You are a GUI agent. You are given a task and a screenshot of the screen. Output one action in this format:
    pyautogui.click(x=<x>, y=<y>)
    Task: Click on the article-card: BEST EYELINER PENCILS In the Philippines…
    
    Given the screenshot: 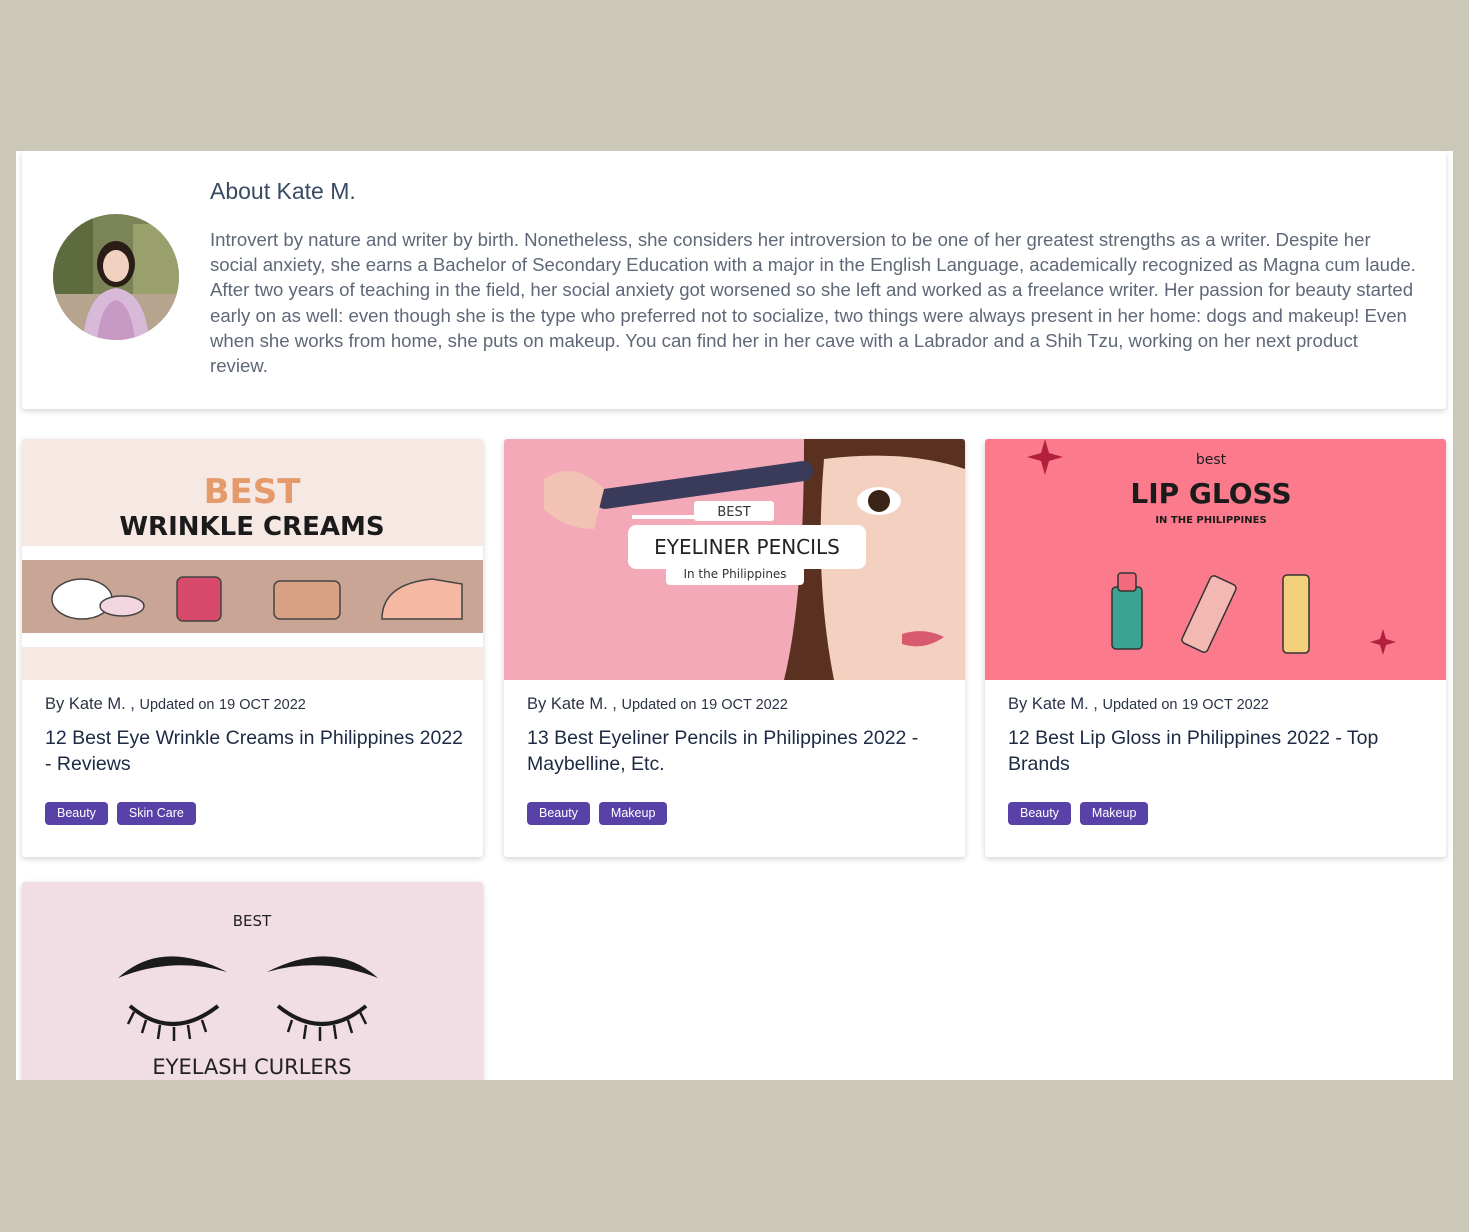 What is the action you would take?
    pyautogui.click(x=734, y=648)
    